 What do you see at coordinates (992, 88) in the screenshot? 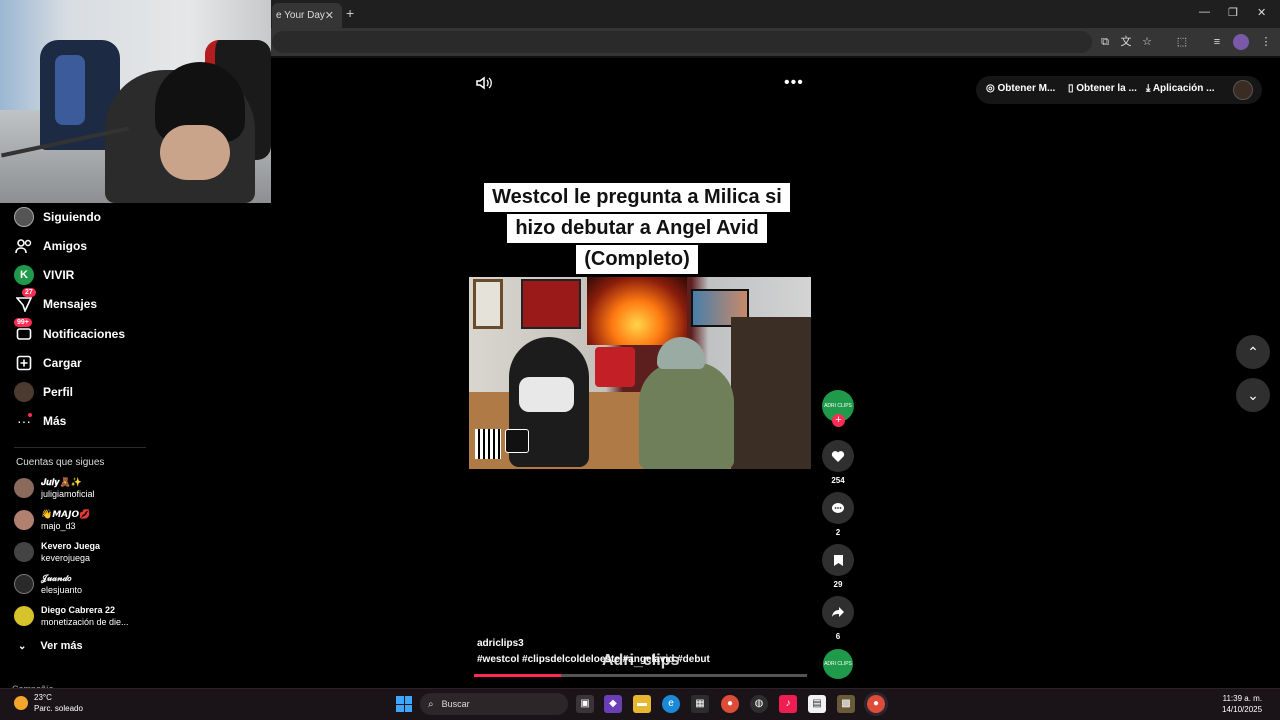
I see `coin-icon: ◎` at bounding box center [992, 88].